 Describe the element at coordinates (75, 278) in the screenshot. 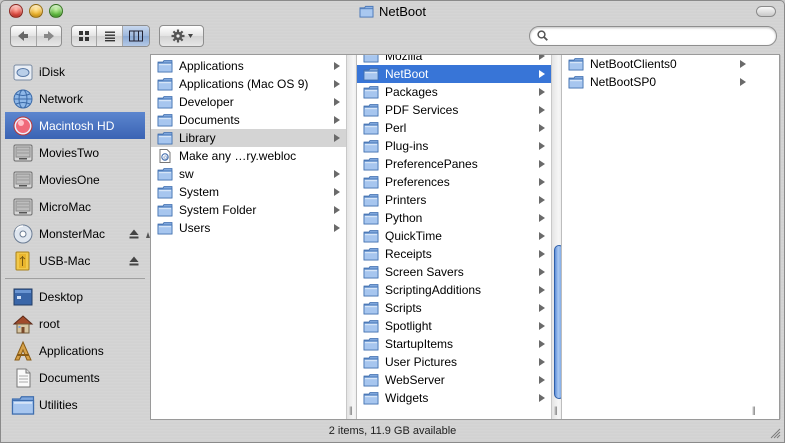

I see `sidebar-divider` at that location.